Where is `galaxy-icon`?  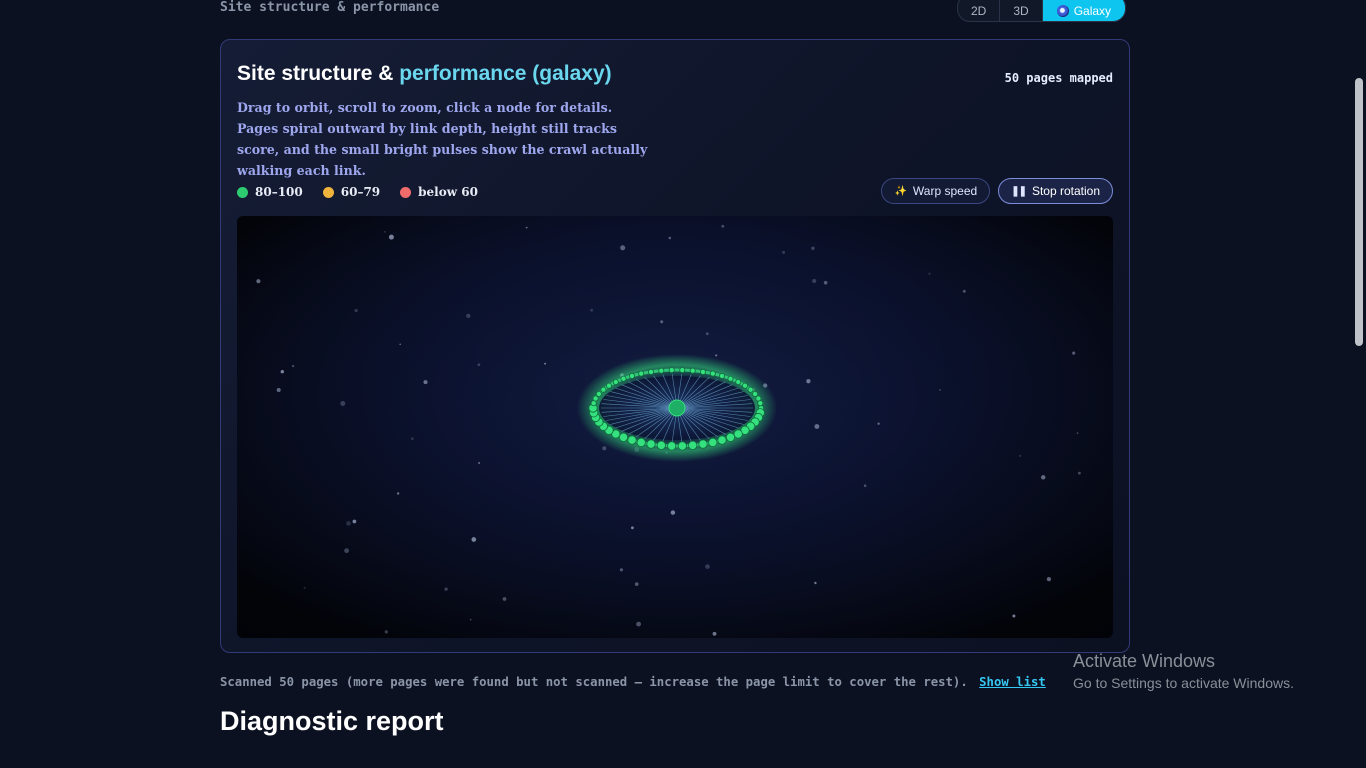 galaxy-icon is located at coordinates (1062, 10).